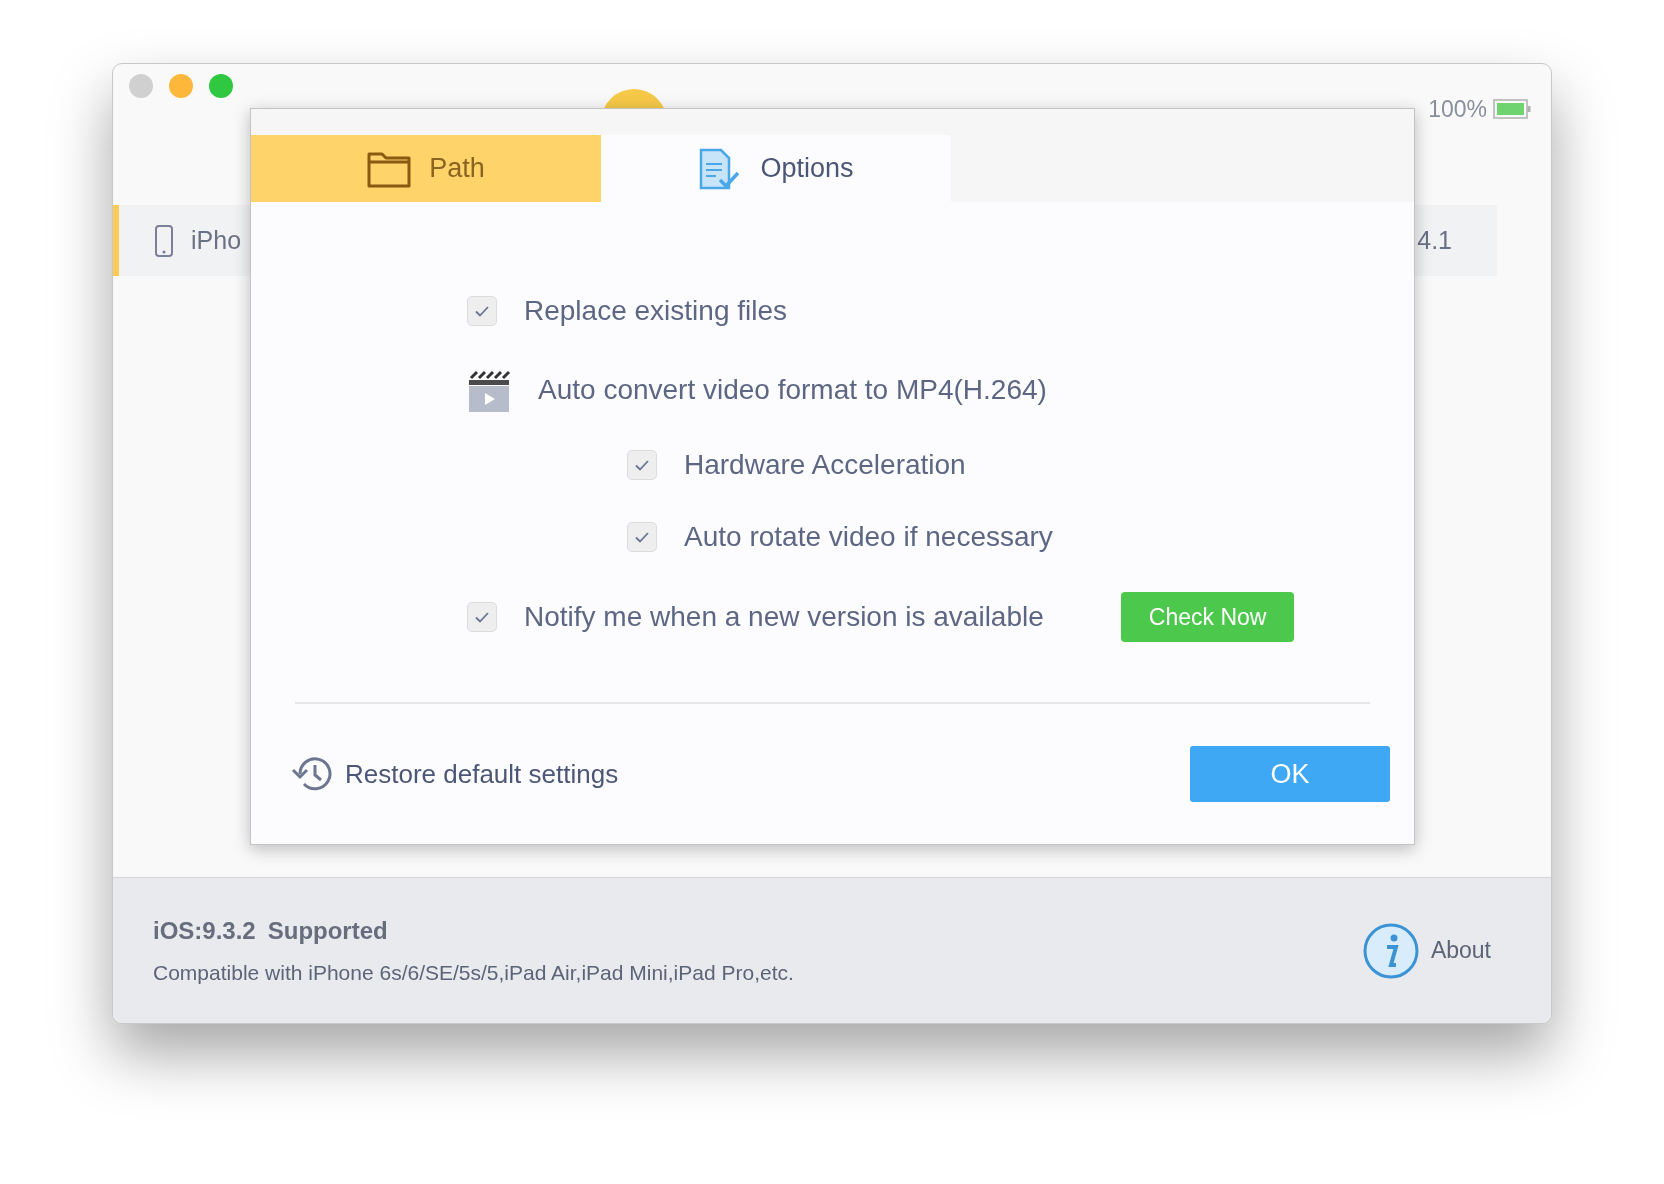  What do you see at coordinates (426, 168) in the screenshot?
I see `dialog-tab: Path` at bounding box center [426, 168].